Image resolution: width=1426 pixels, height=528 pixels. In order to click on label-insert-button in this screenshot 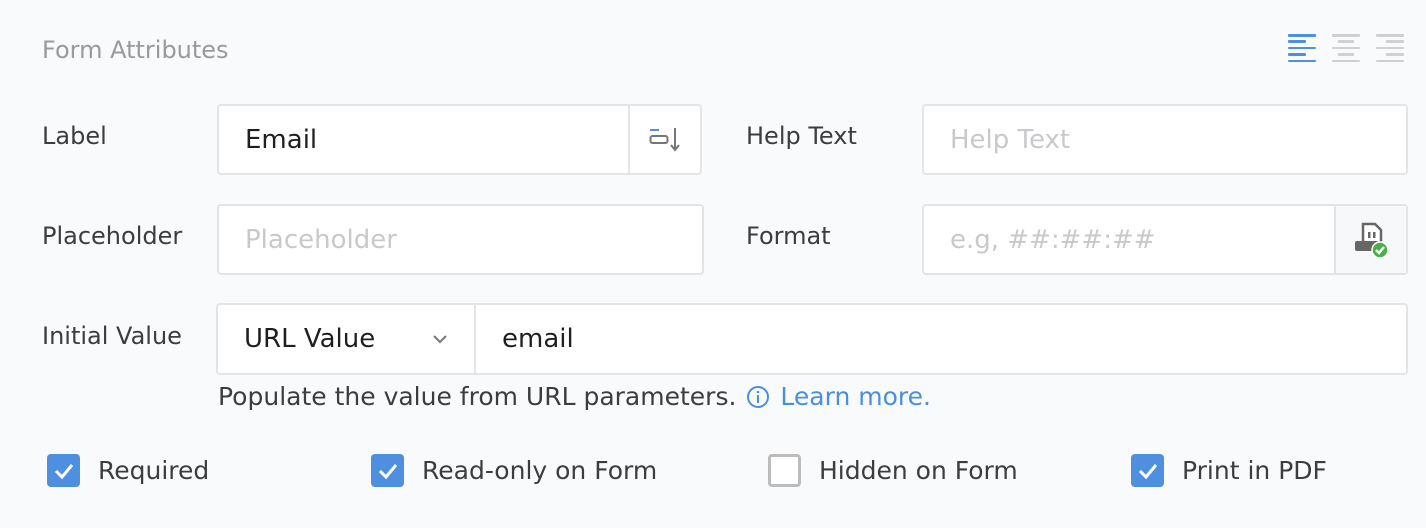, I will do `click(664, 139)`.